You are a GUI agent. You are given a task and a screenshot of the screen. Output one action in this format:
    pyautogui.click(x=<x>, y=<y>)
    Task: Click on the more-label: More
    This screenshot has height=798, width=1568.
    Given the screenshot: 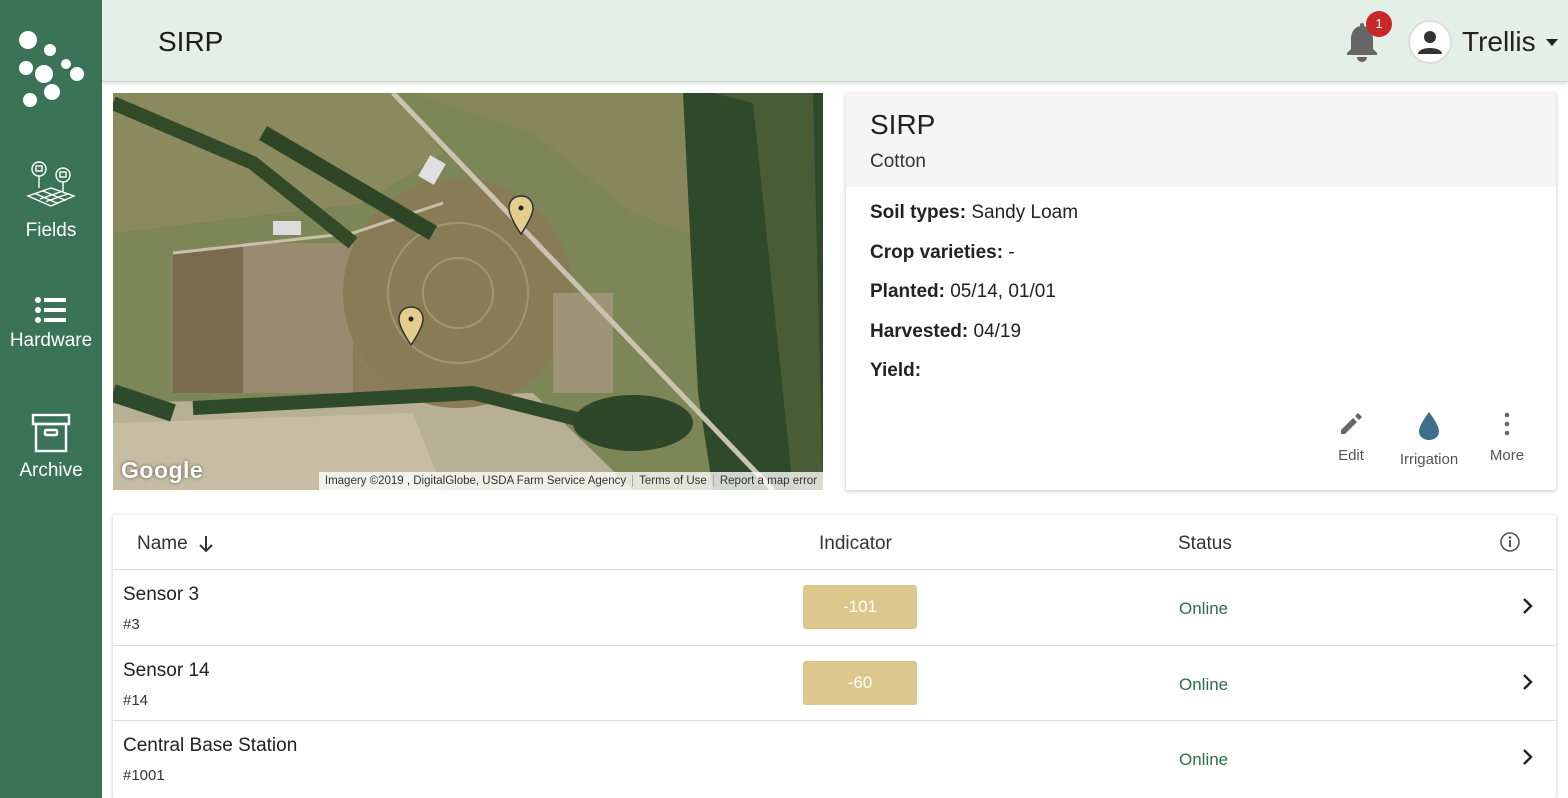 What is the action you would take?
    pyautogui.click(x=1507, y=455)
    